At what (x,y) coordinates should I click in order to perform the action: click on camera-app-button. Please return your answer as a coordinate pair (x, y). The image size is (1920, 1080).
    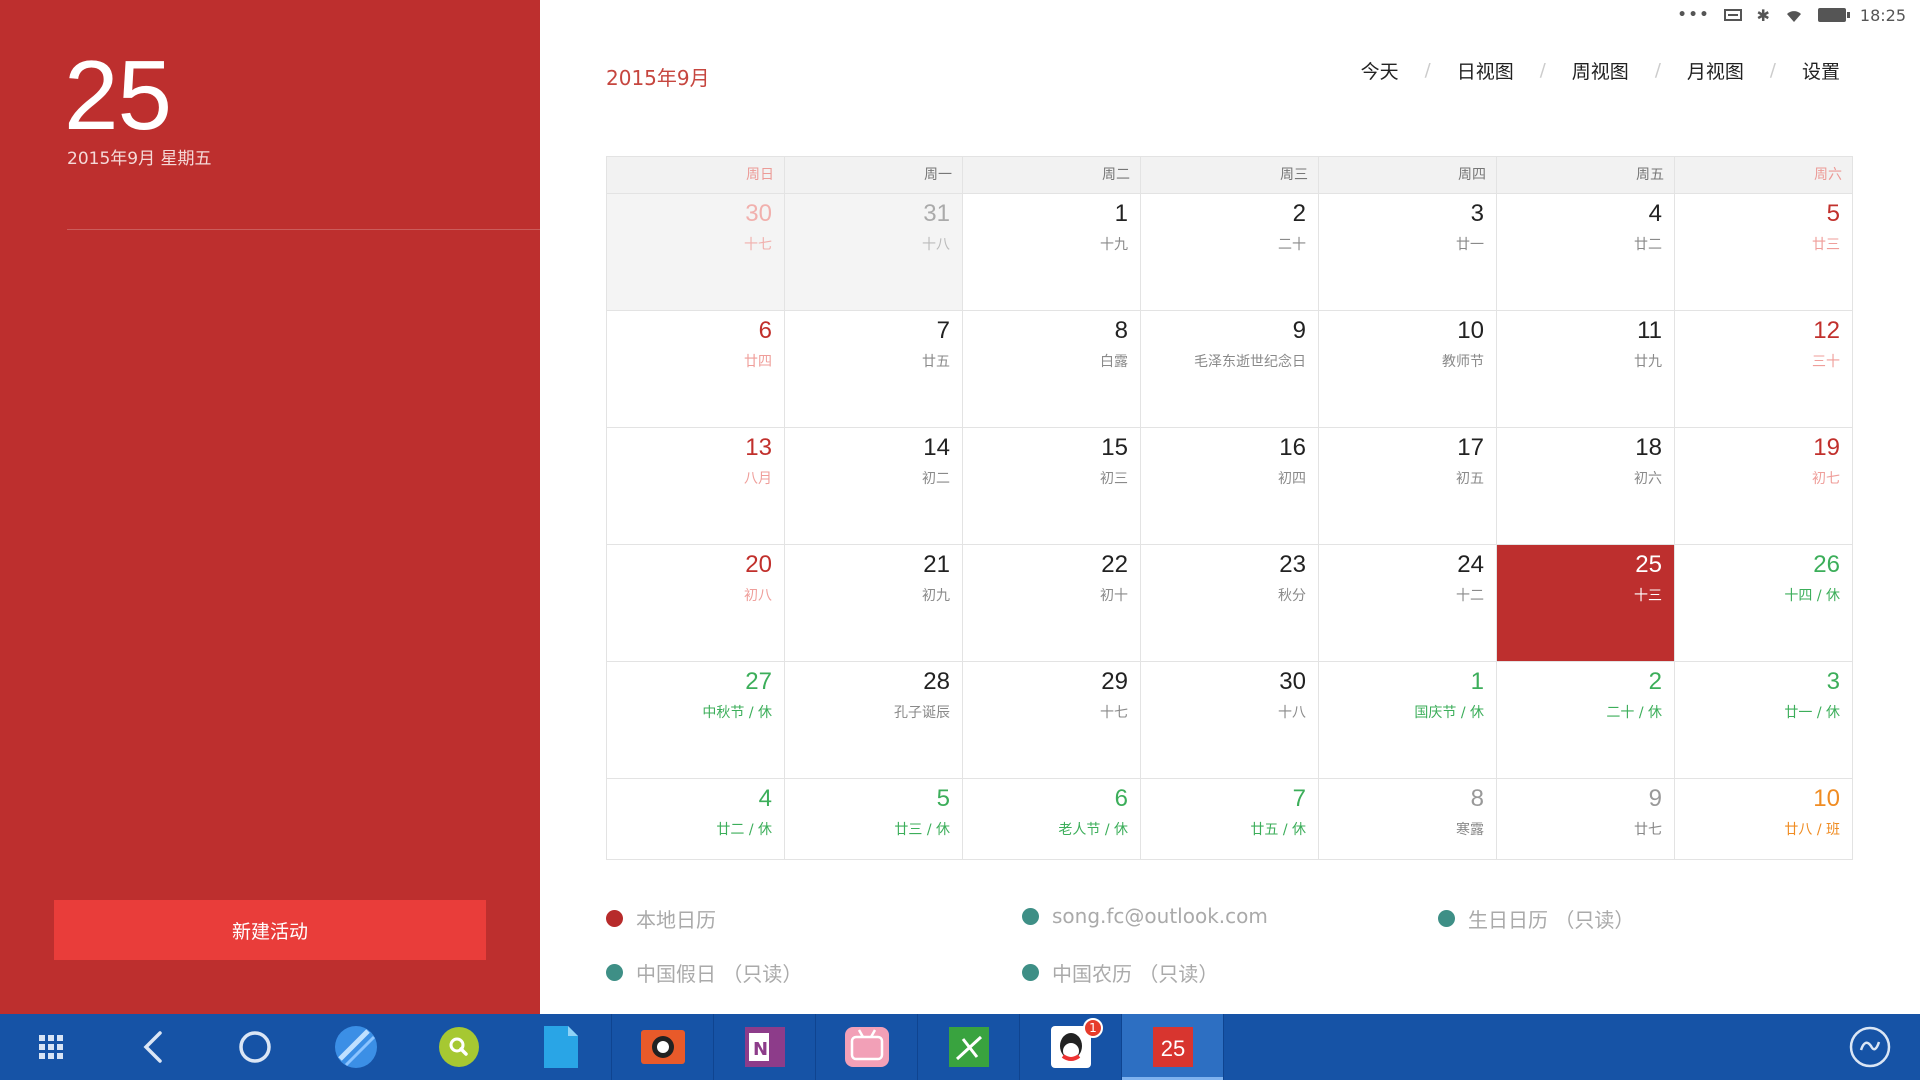
    Looking at the image, I should click on (663, 1047).